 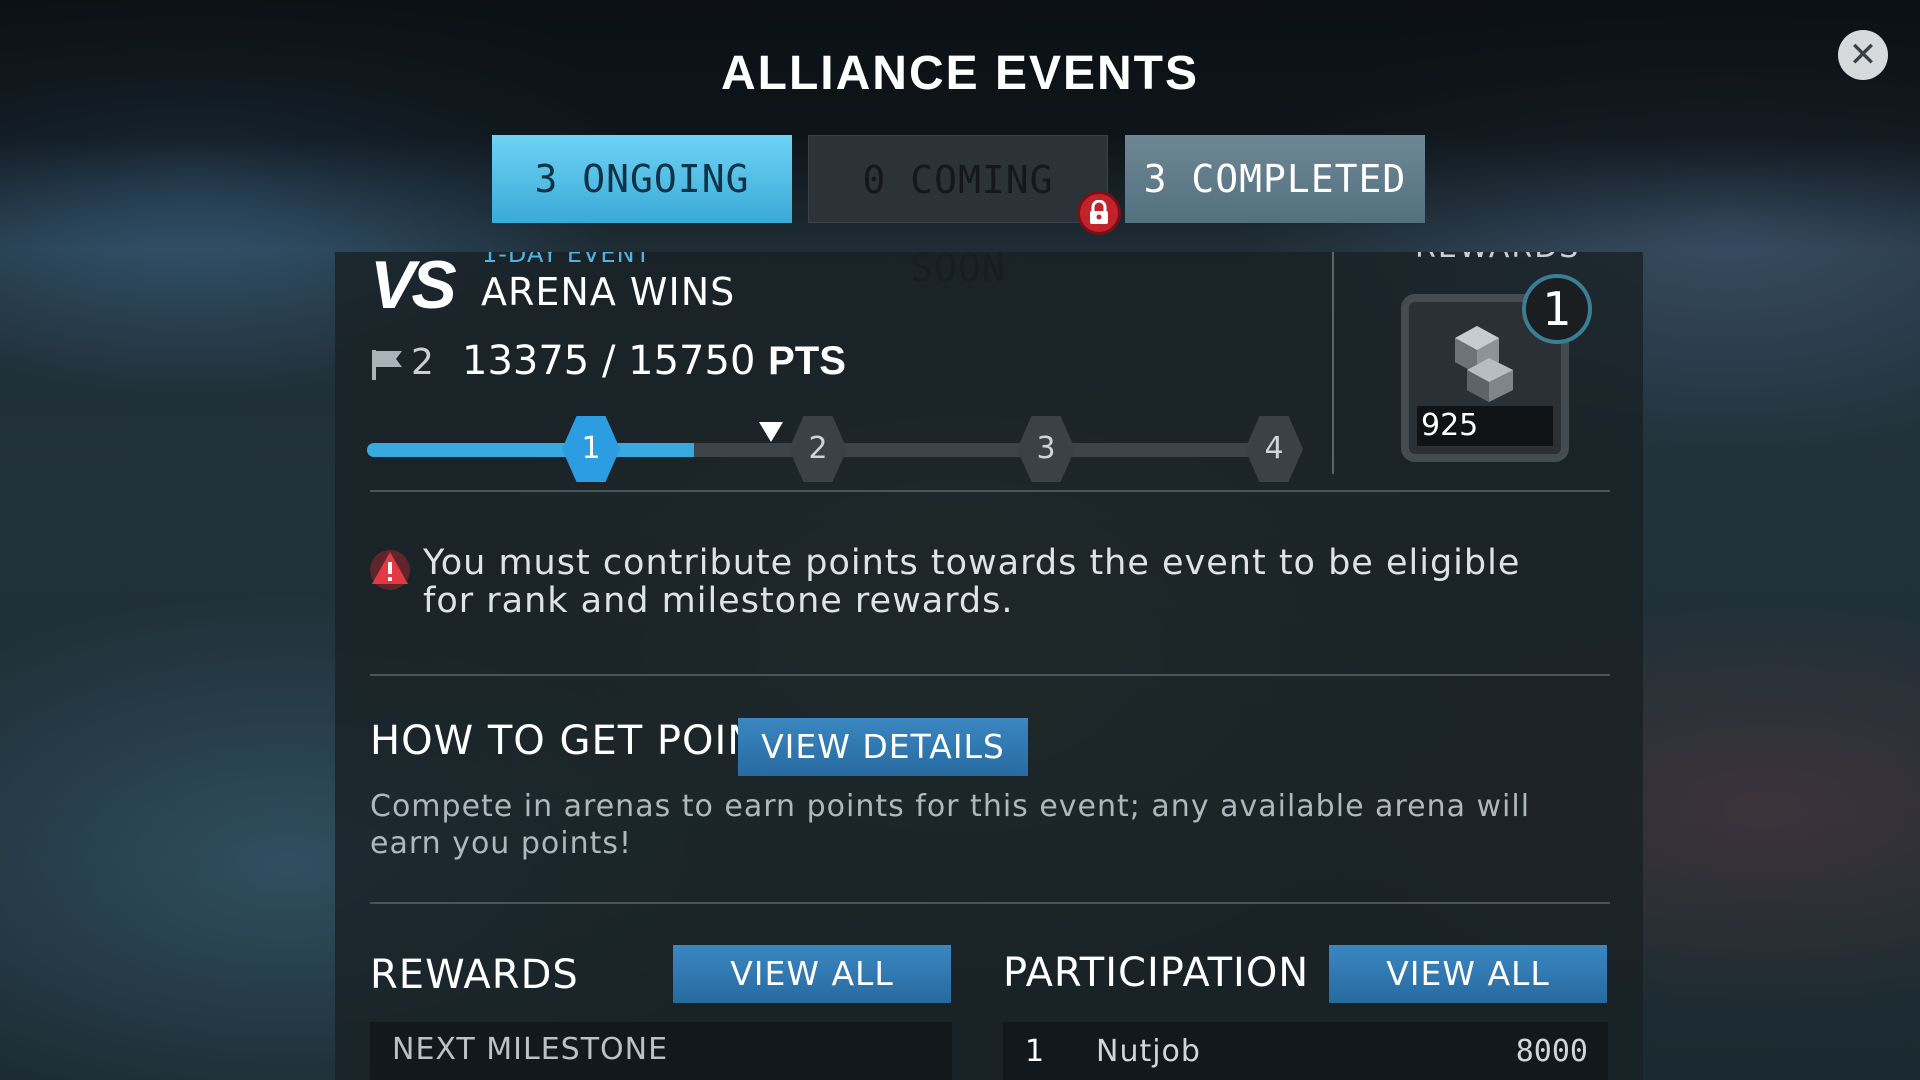 I want to click on lock-icon, so click(x=1099, y=213).